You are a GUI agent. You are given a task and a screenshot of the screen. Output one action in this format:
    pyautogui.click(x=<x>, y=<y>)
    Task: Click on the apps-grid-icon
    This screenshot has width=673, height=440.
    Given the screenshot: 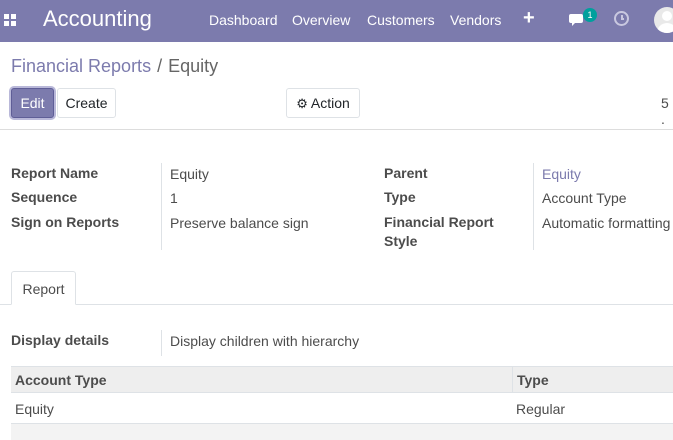 What is the action you would take?
    pyautogui.click(x=10, y=20)
    